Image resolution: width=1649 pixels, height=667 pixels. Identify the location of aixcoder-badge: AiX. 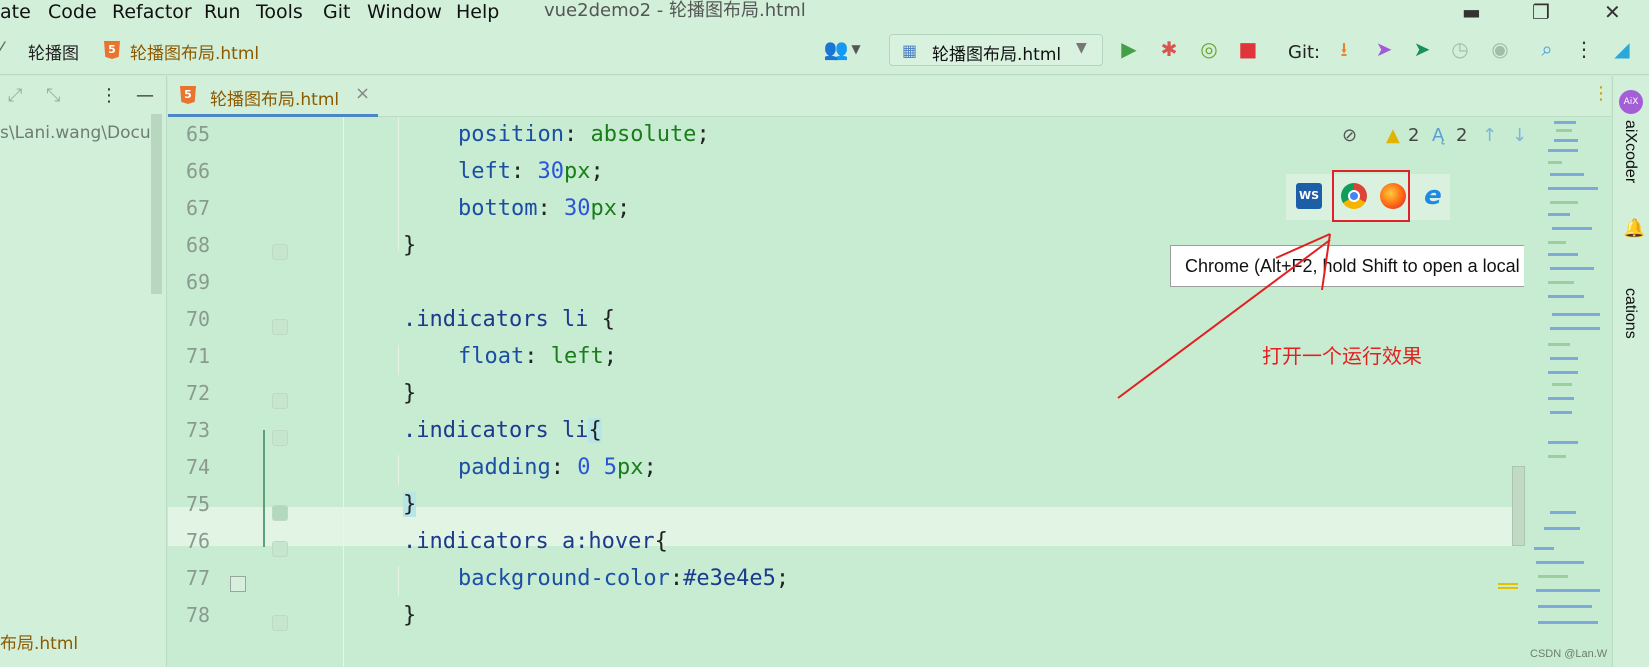
(1631, 102).